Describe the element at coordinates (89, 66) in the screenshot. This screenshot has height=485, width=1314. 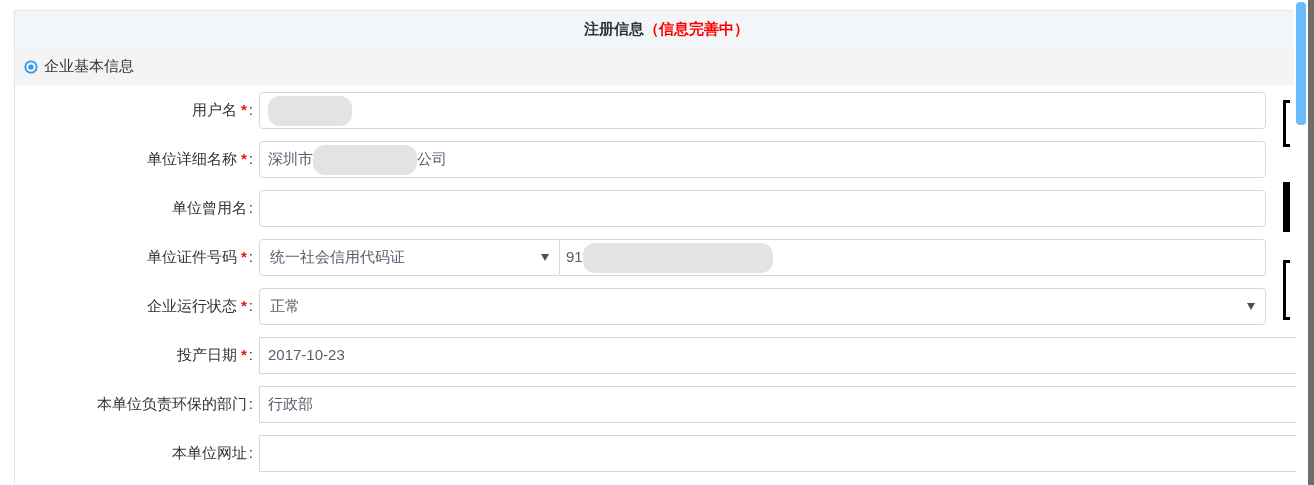
I see `section-title: 企业基本信息` at that location.